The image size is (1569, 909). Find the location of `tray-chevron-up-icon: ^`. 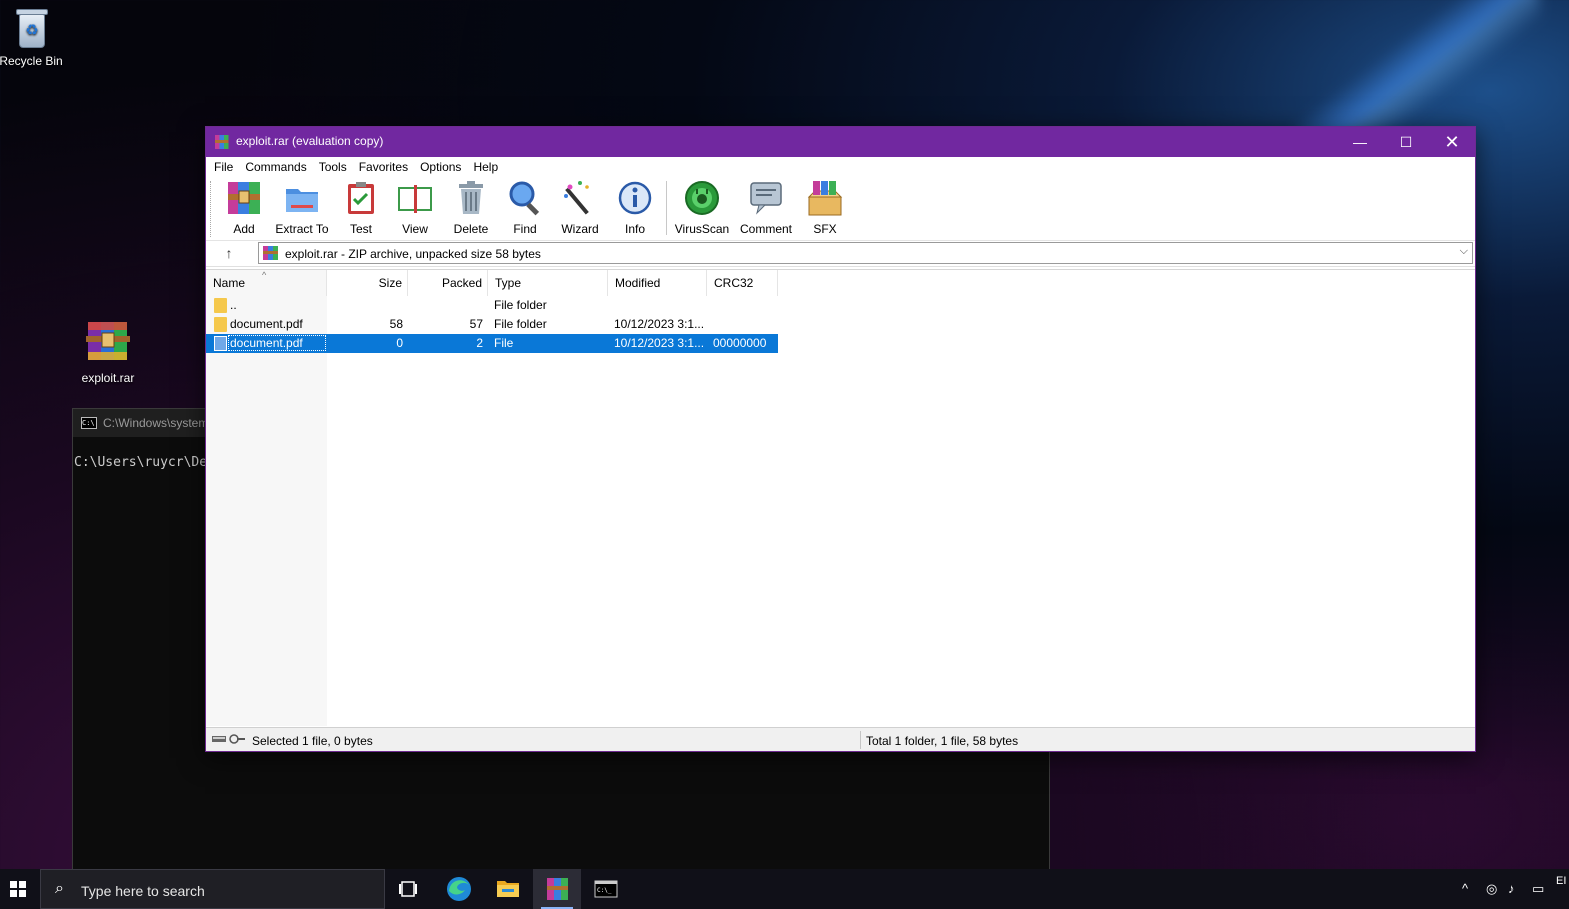

tray-chevron-up-icon: ^ is located at coordinates (1465, 888).